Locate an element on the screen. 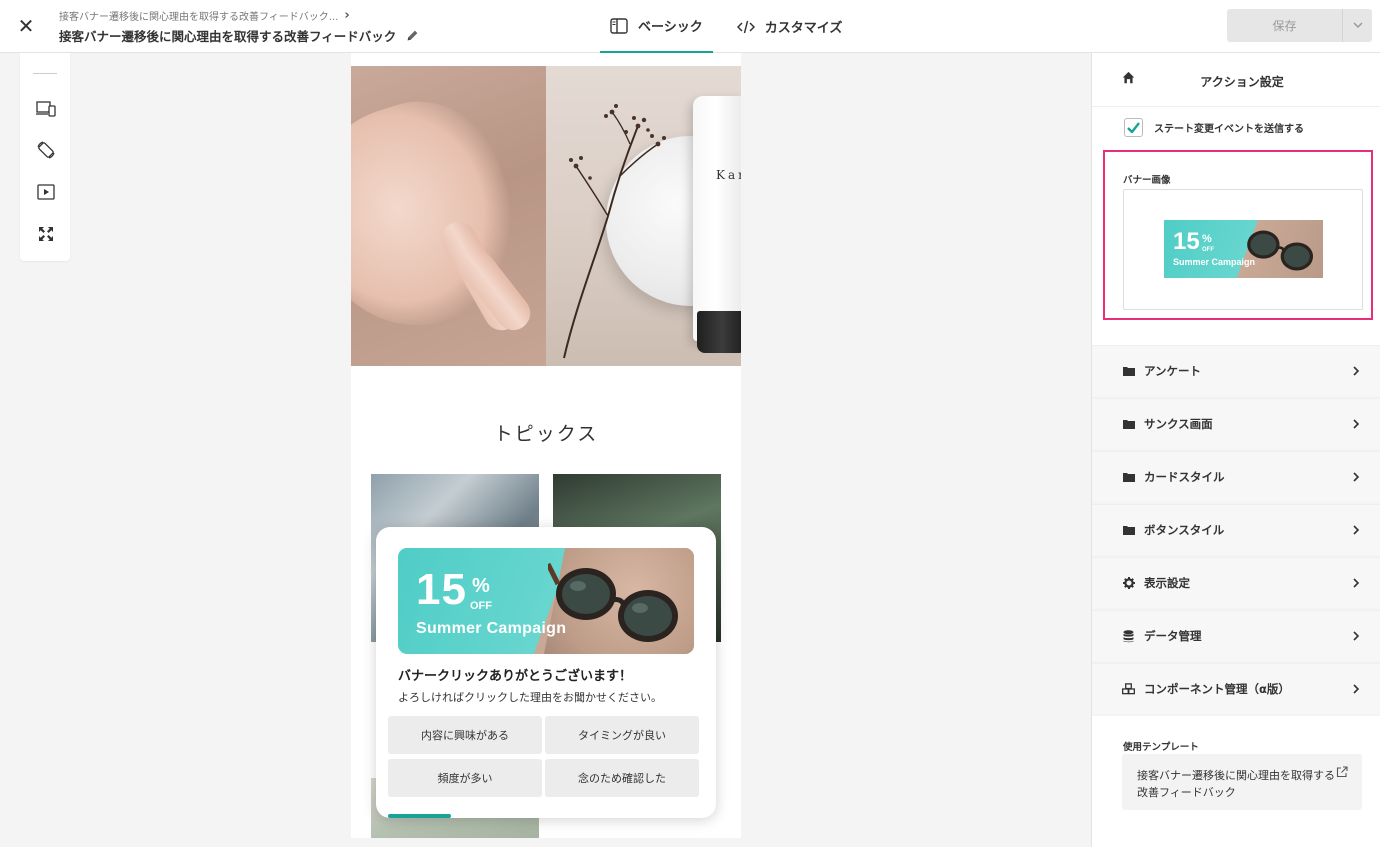  section-label: サンクス画面 is located at coordinates (1178, 424).